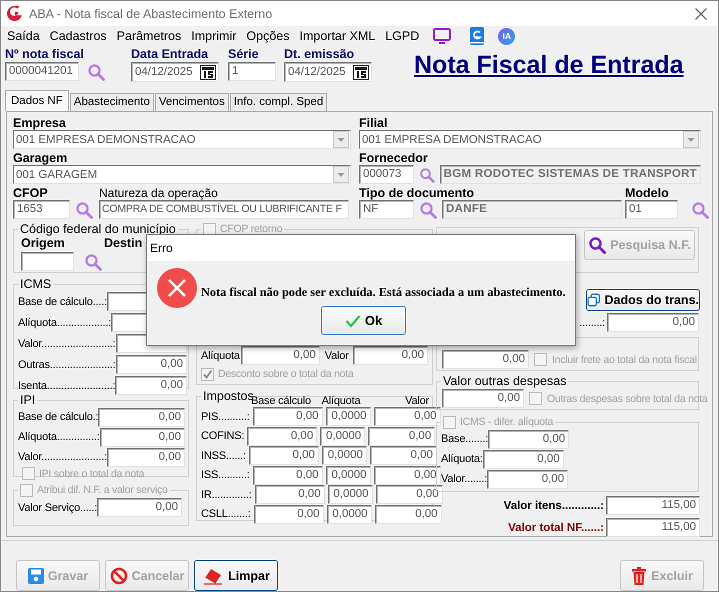  What do you see at coordinates (59, 437) in the screenshot?
I see `field-label: Alíquota..............:` at bounding box center [59, 437].